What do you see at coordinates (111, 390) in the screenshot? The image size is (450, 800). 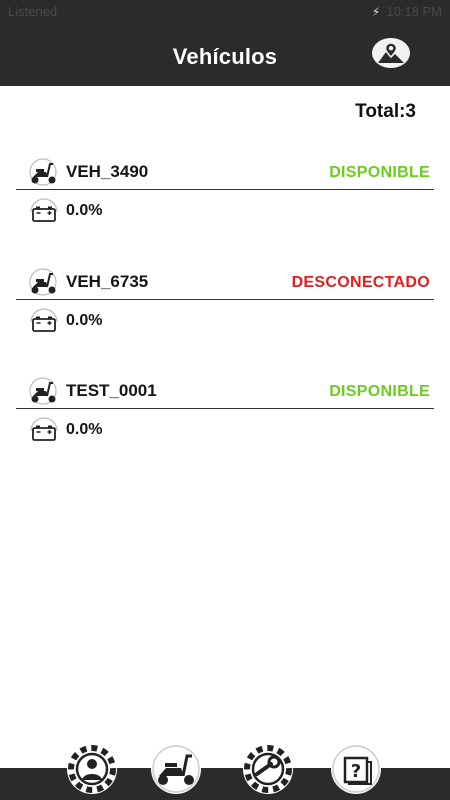 I see `vehicle-name: TEST_0001` at bounding box center [111, 390].